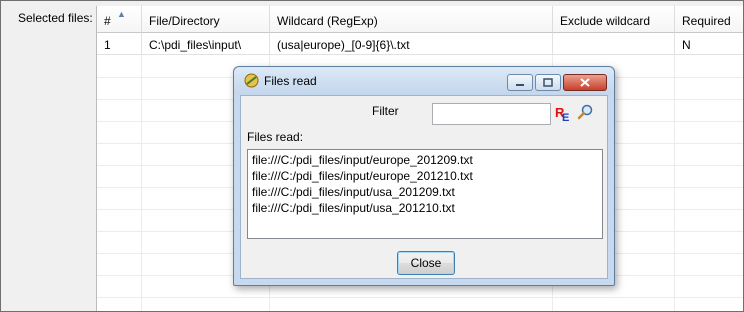 The width and height of the screenshot is (744, 312). I want to click on maximize-button, so click(548, 82).